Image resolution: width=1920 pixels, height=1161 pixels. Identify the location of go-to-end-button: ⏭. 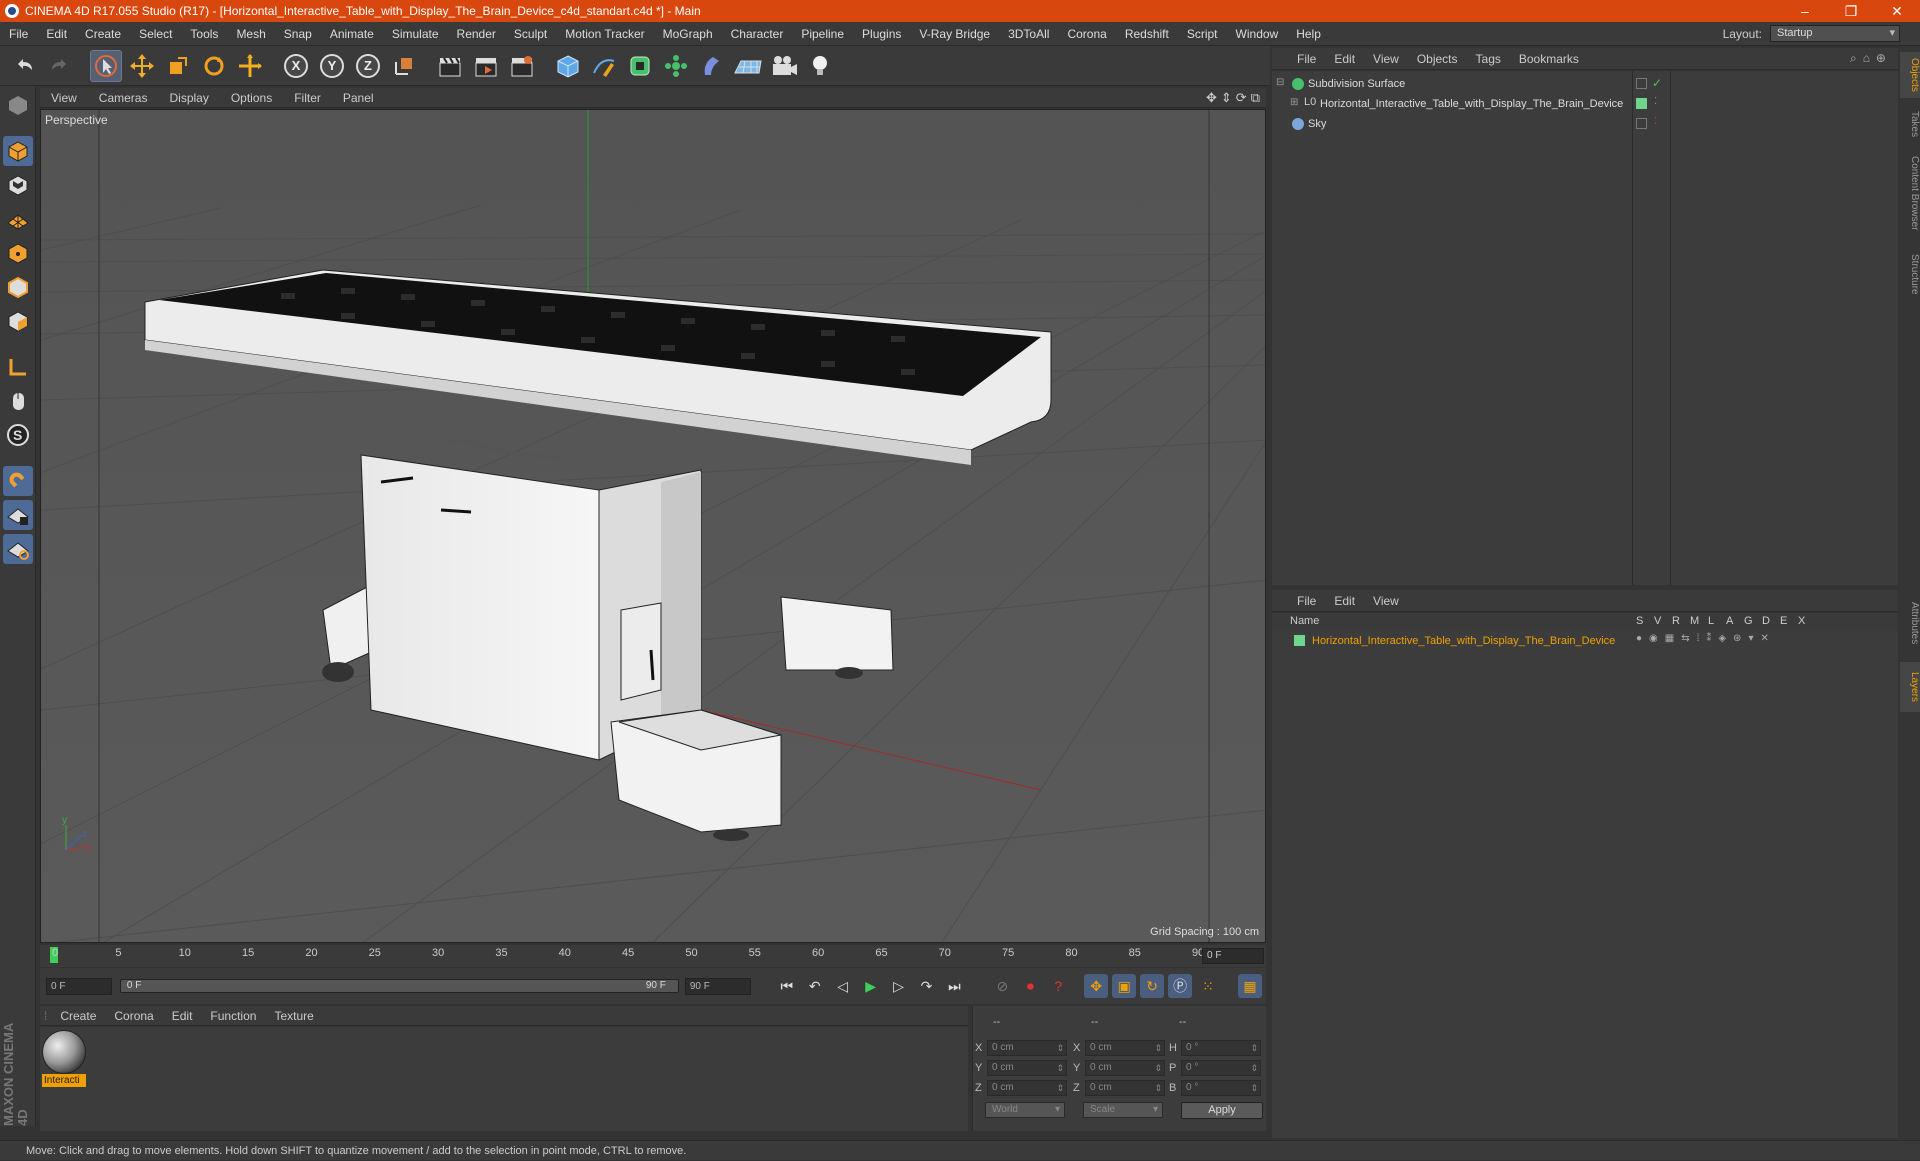
(954, 986).